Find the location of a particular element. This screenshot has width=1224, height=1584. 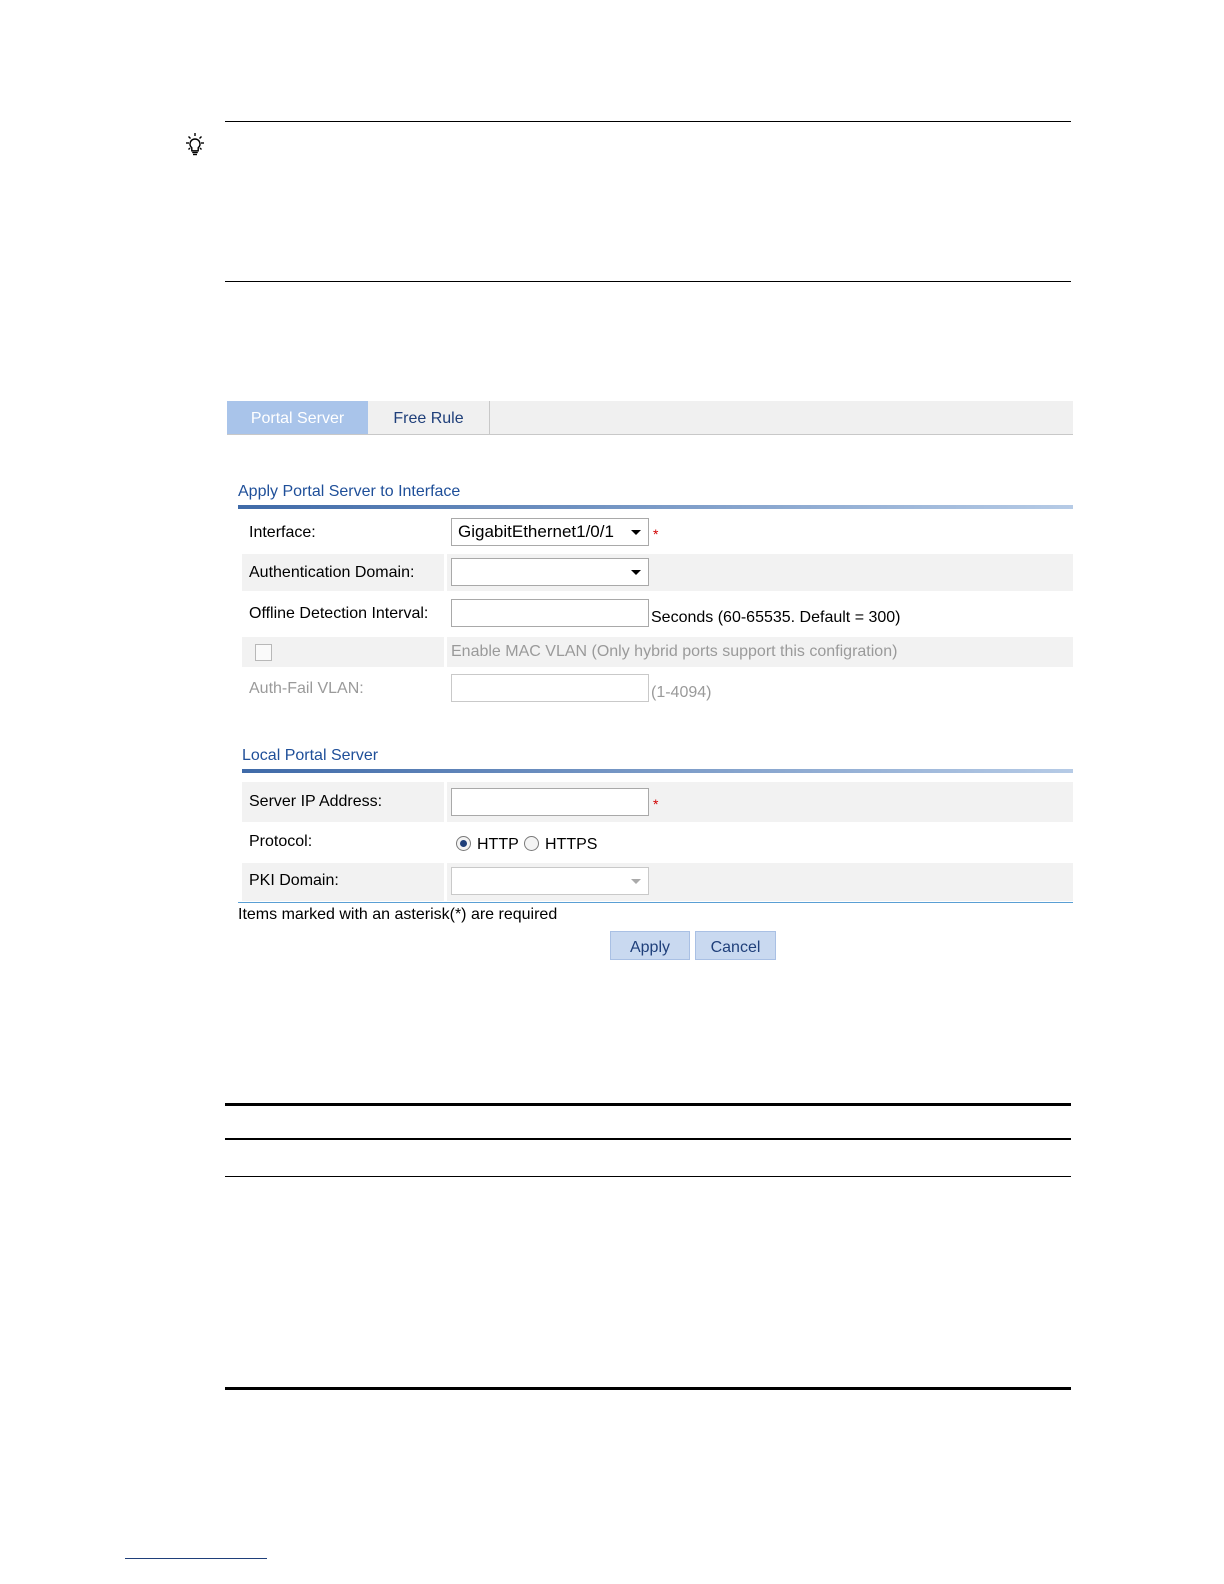

interface-label: Interface: is located at coordinates (282, 532).